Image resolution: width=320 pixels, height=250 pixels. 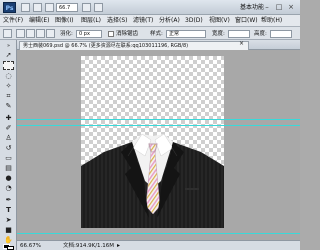 What do you see at coordinates (118, 245) in the screenshot?
I see `status-menu-arrow-icon: ▸` at bounding box center [118, 245].